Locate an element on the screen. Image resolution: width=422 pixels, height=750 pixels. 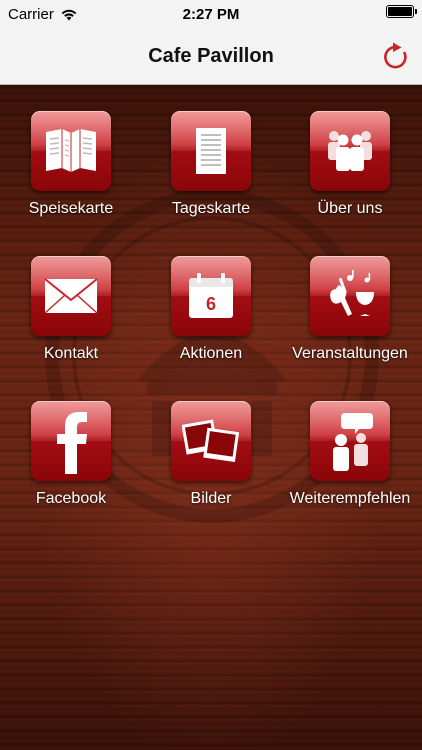
menu-tile-icon-bg: 6 is located at coordinates (211, 296).